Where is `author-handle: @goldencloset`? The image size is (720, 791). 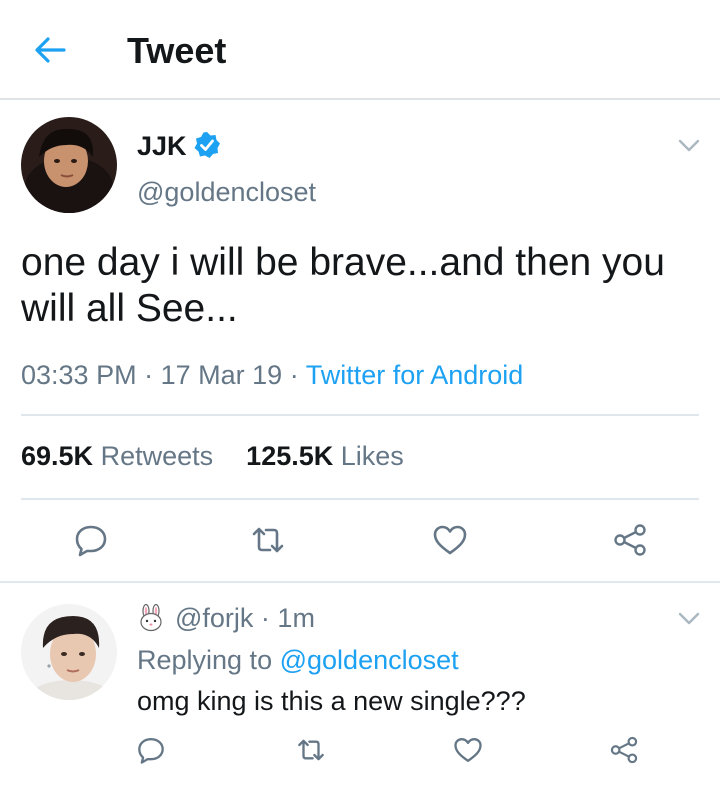
author-handle: @goldencloset is located at coordinates (226, 192).